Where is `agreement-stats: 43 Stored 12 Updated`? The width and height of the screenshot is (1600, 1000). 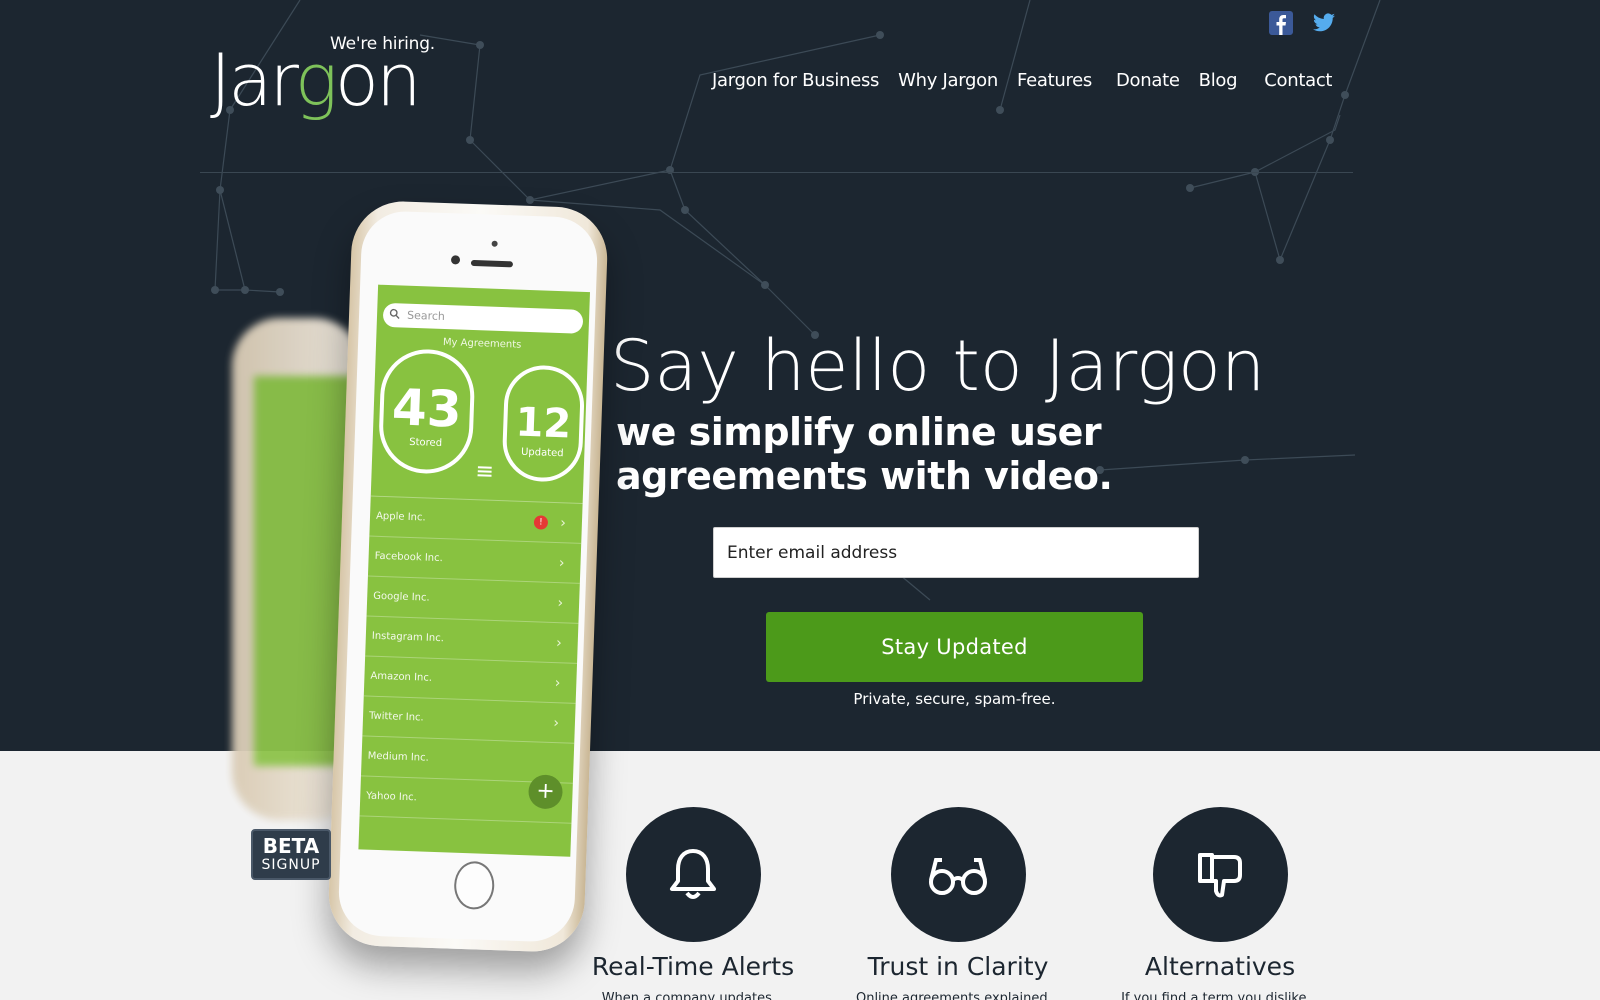 agreement-stats: 43 Stored 12 Updated is located at coordinates (479, 424).